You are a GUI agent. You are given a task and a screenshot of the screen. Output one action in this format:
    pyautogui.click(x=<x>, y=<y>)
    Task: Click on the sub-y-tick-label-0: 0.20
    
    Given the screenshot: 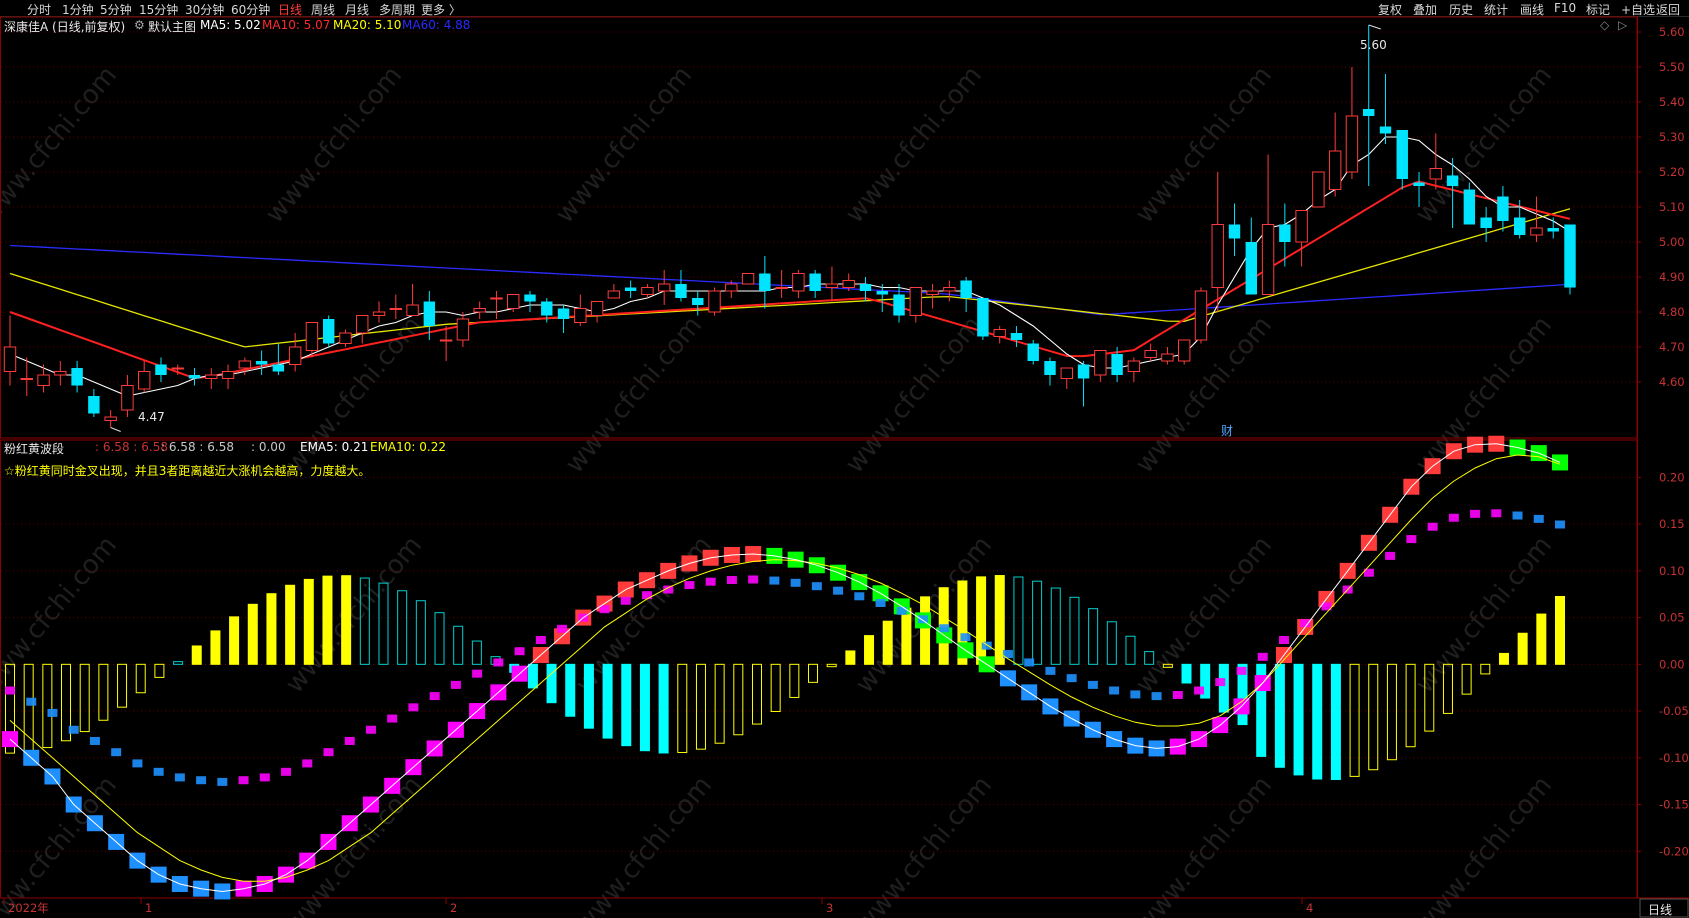 What is the action you would take?
    pyautogui.click(x=1672, y=477)
    